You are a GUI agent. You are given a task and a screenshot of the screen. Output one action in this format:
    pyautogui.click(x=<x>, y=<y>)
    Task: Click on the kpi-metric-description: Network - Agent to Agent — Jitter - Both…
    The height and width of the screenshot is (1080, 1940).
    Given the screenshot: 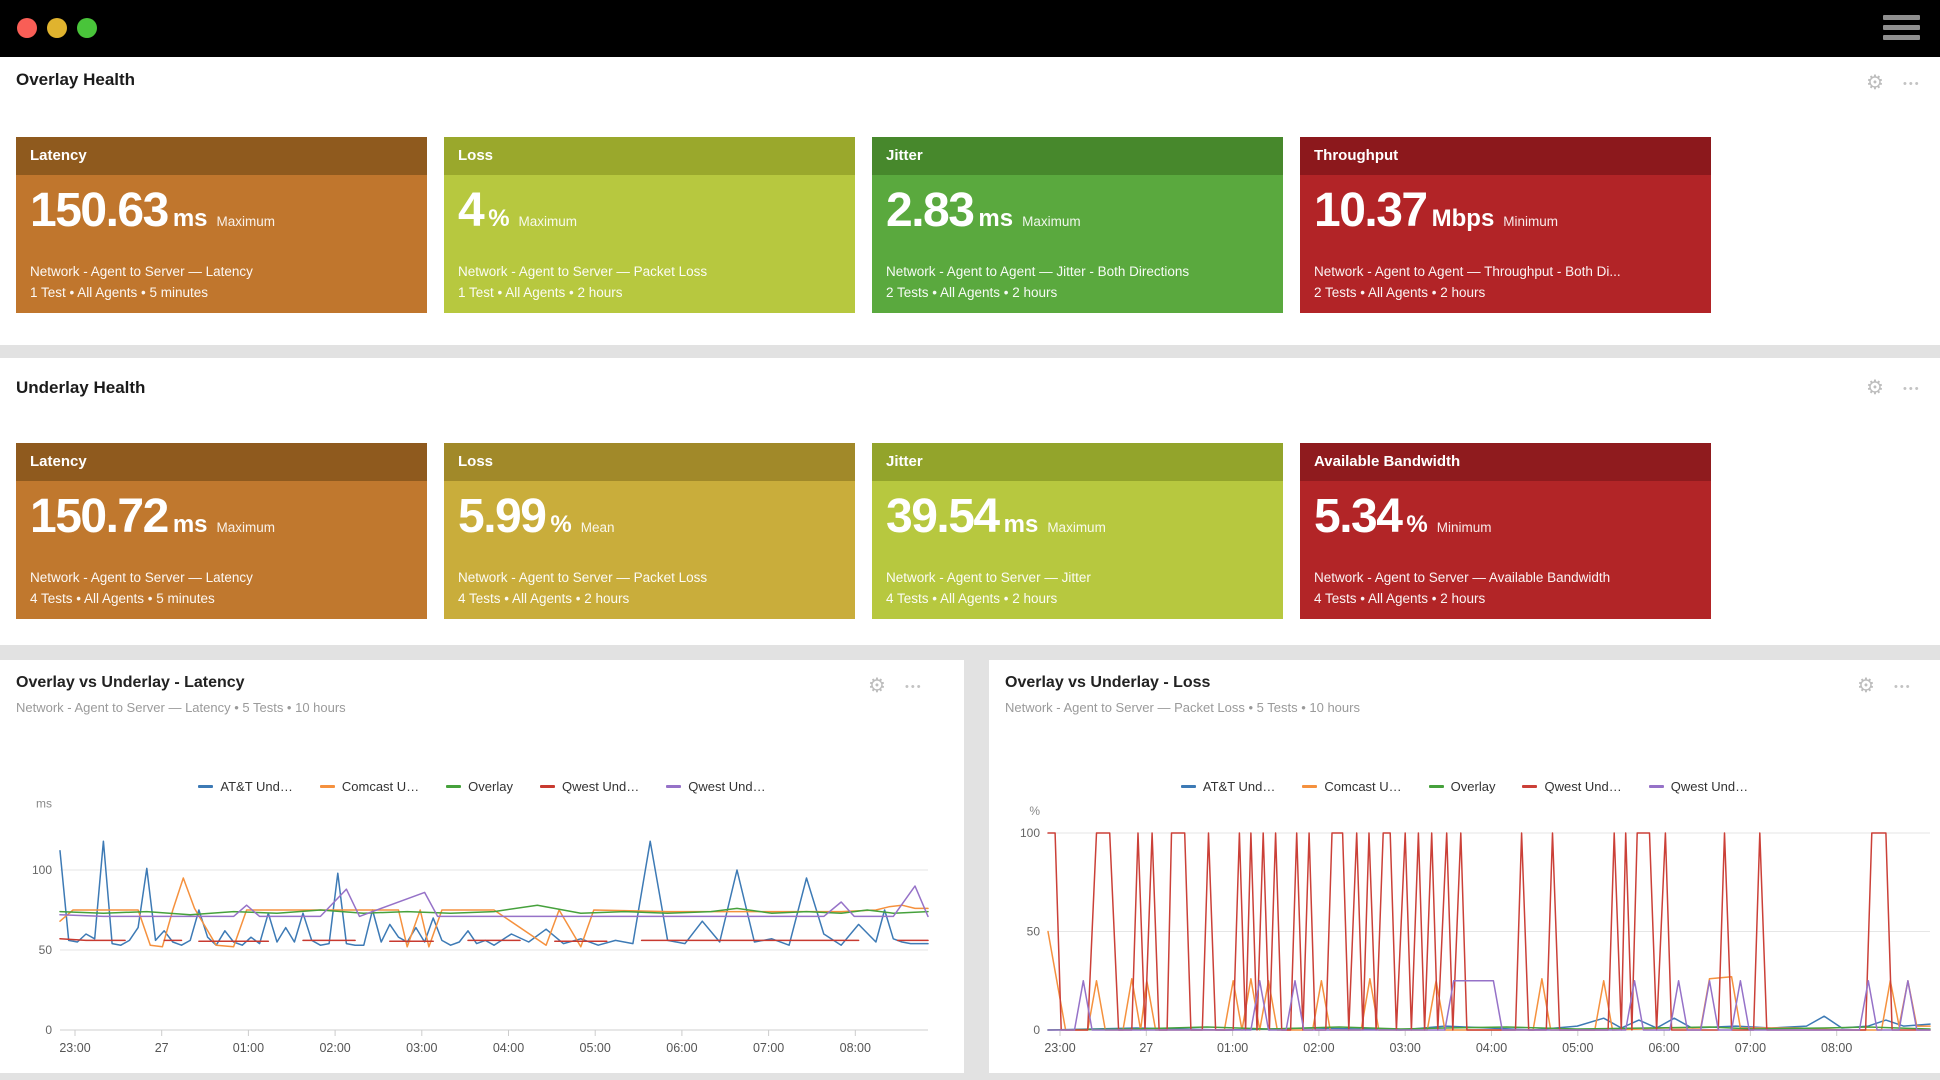 What is the action you would take?
    pyautogui.click(x=1038, y=271)
    